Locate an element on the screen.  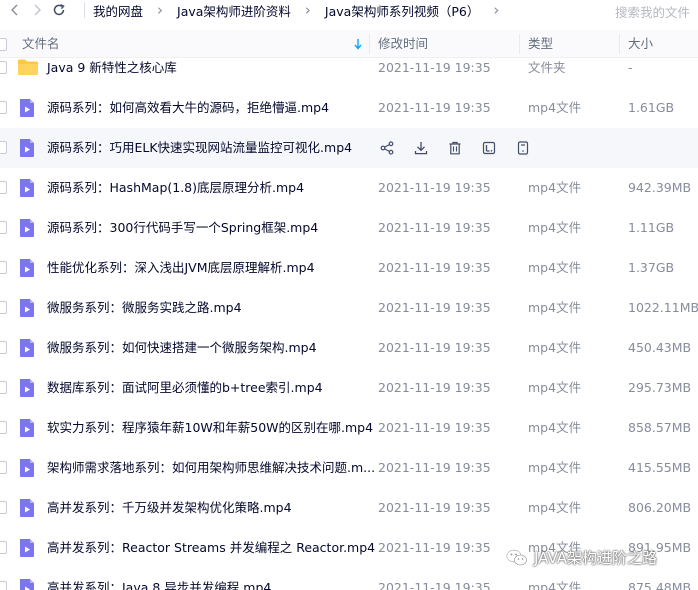
chevron-left-icon is located at coordinates (14, 10).